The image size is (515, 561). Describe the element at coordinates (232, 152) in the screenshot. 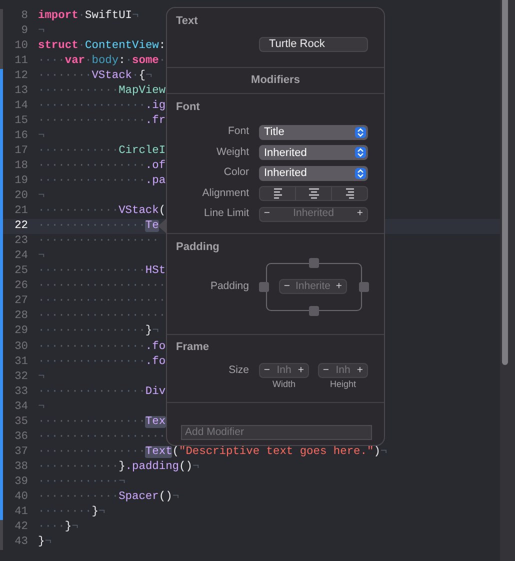

I see `field-label: Weight` at that location.